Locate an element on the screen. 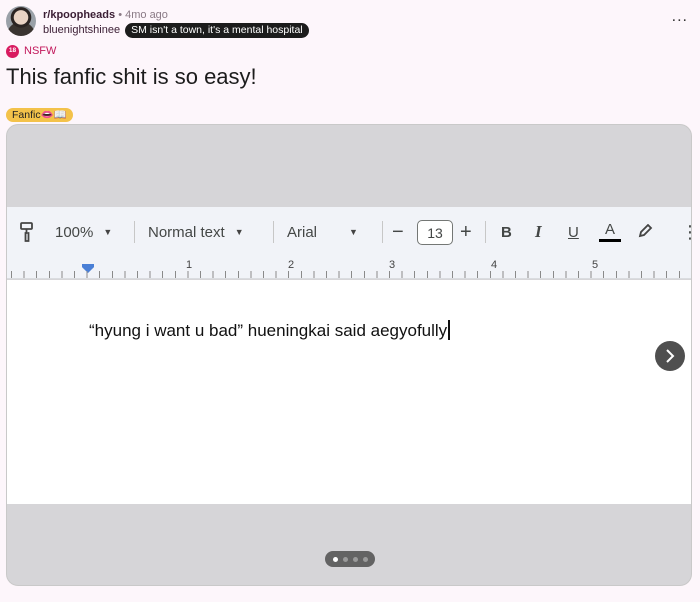 Image resolution: width=700 pixels, height=602 pixels. subreddit-link: r/kpoopheads is located at coordinates (79, 15).